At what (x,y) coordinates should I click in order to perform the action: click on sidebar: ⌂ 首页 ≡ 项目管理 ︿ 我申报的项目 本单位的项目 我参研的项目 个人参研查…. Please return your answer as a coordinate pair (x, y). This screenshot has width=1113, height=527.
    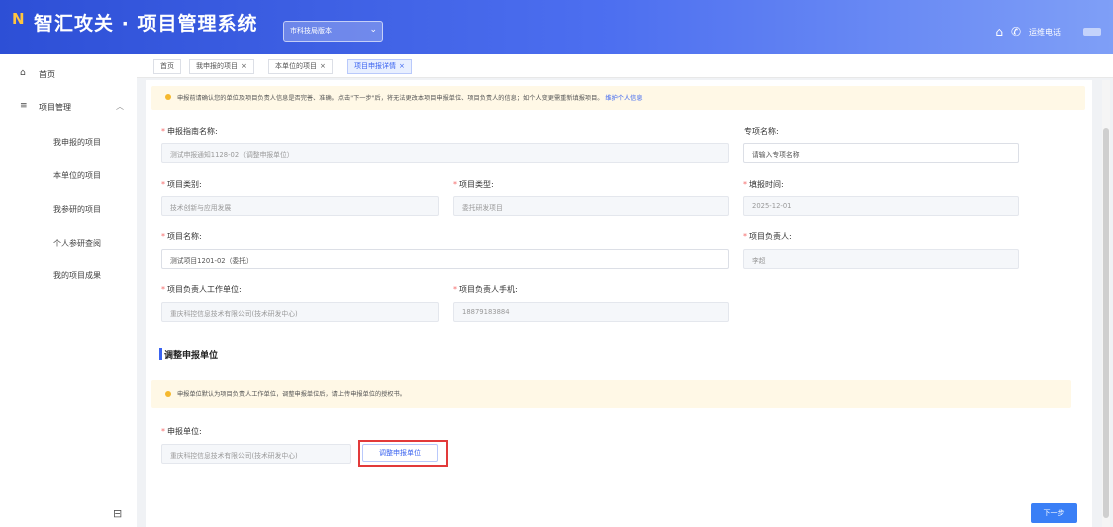
    Looking at the image, I should click on (68, 290).